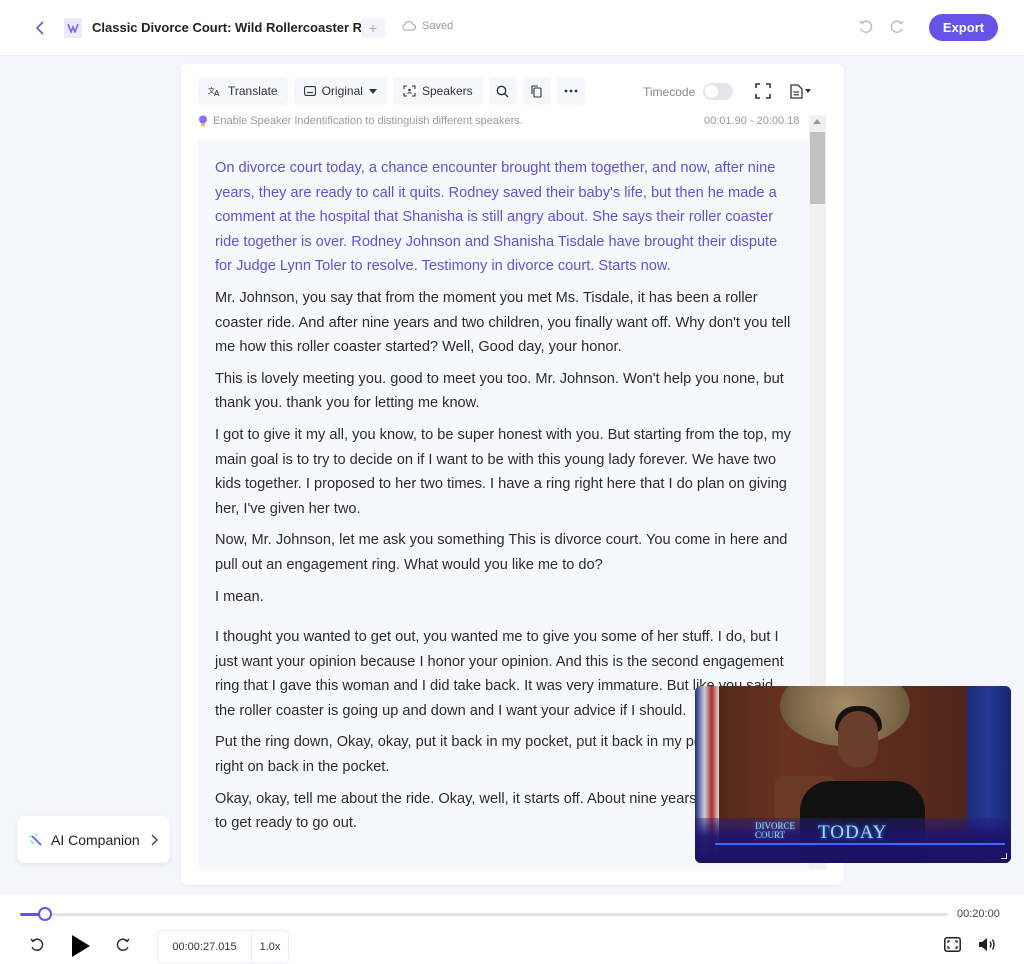 This screenshot has width=1024, height=964. I want to click on save-status-label: Saved, so click(438, 26).